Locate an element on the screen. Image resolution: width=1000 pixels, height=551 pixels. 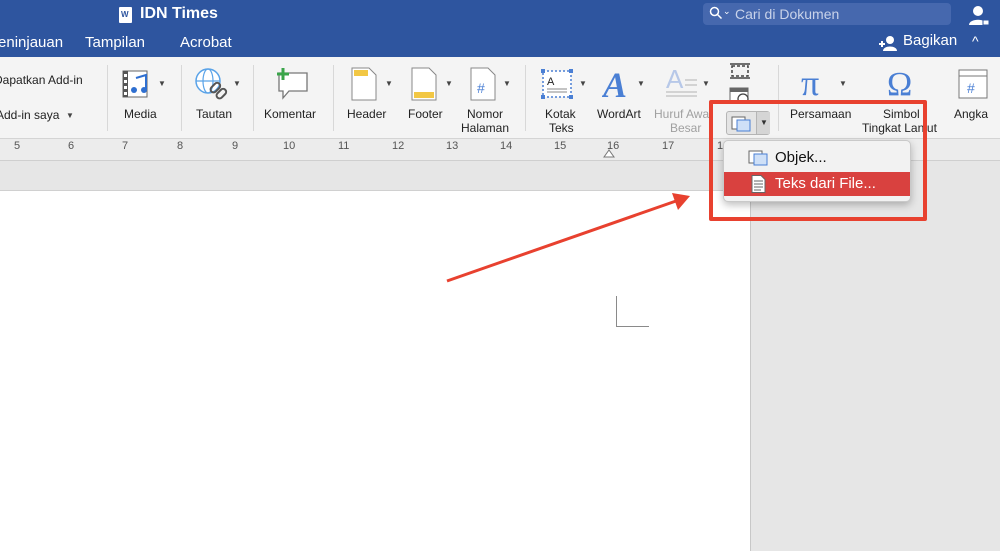
media-label: Media is located at coordinates (140, 114).